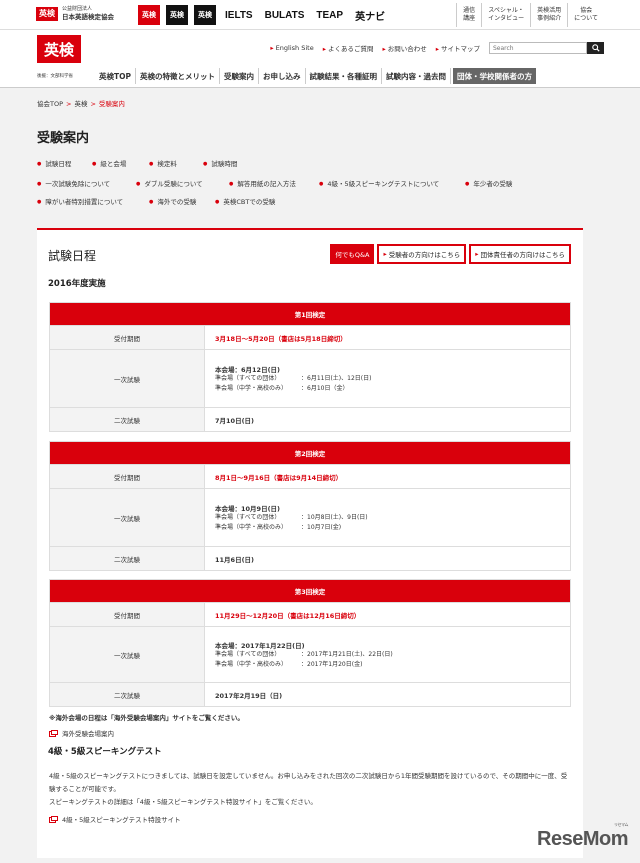 The image size is (640, 863). Describe the element at coordinates (310, 591) in the screenshot. I see `session-title: 第3回検定` at that location.